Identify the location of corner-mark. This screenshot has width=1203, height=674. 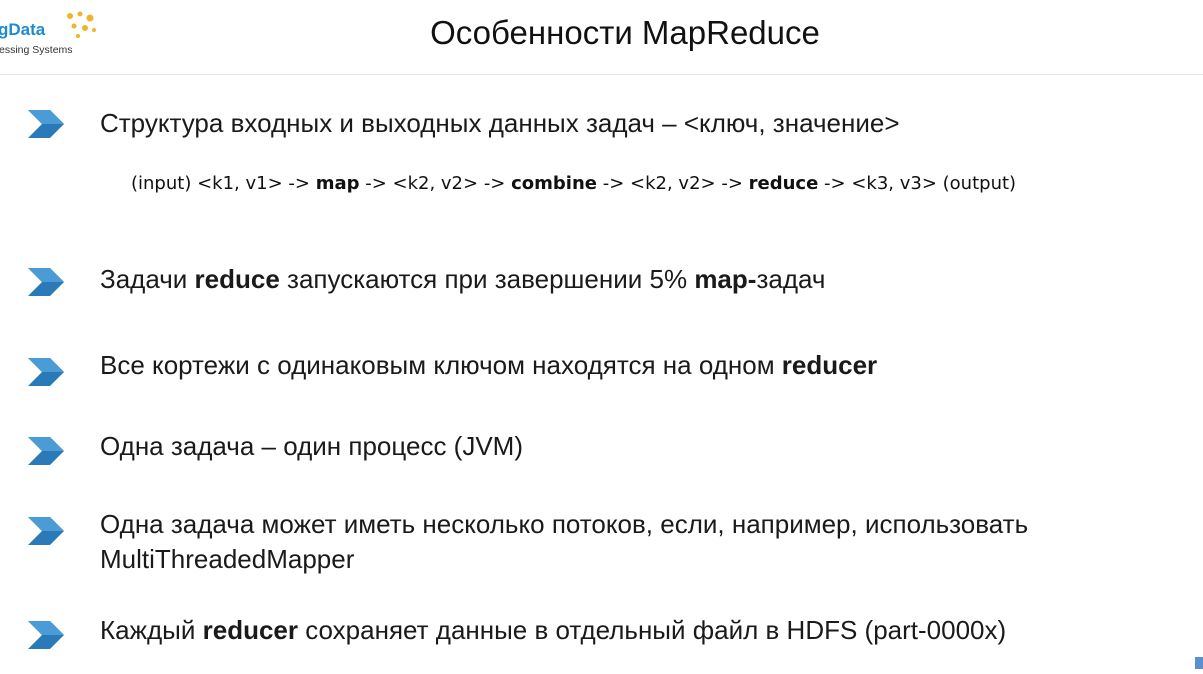
(1199, 663).